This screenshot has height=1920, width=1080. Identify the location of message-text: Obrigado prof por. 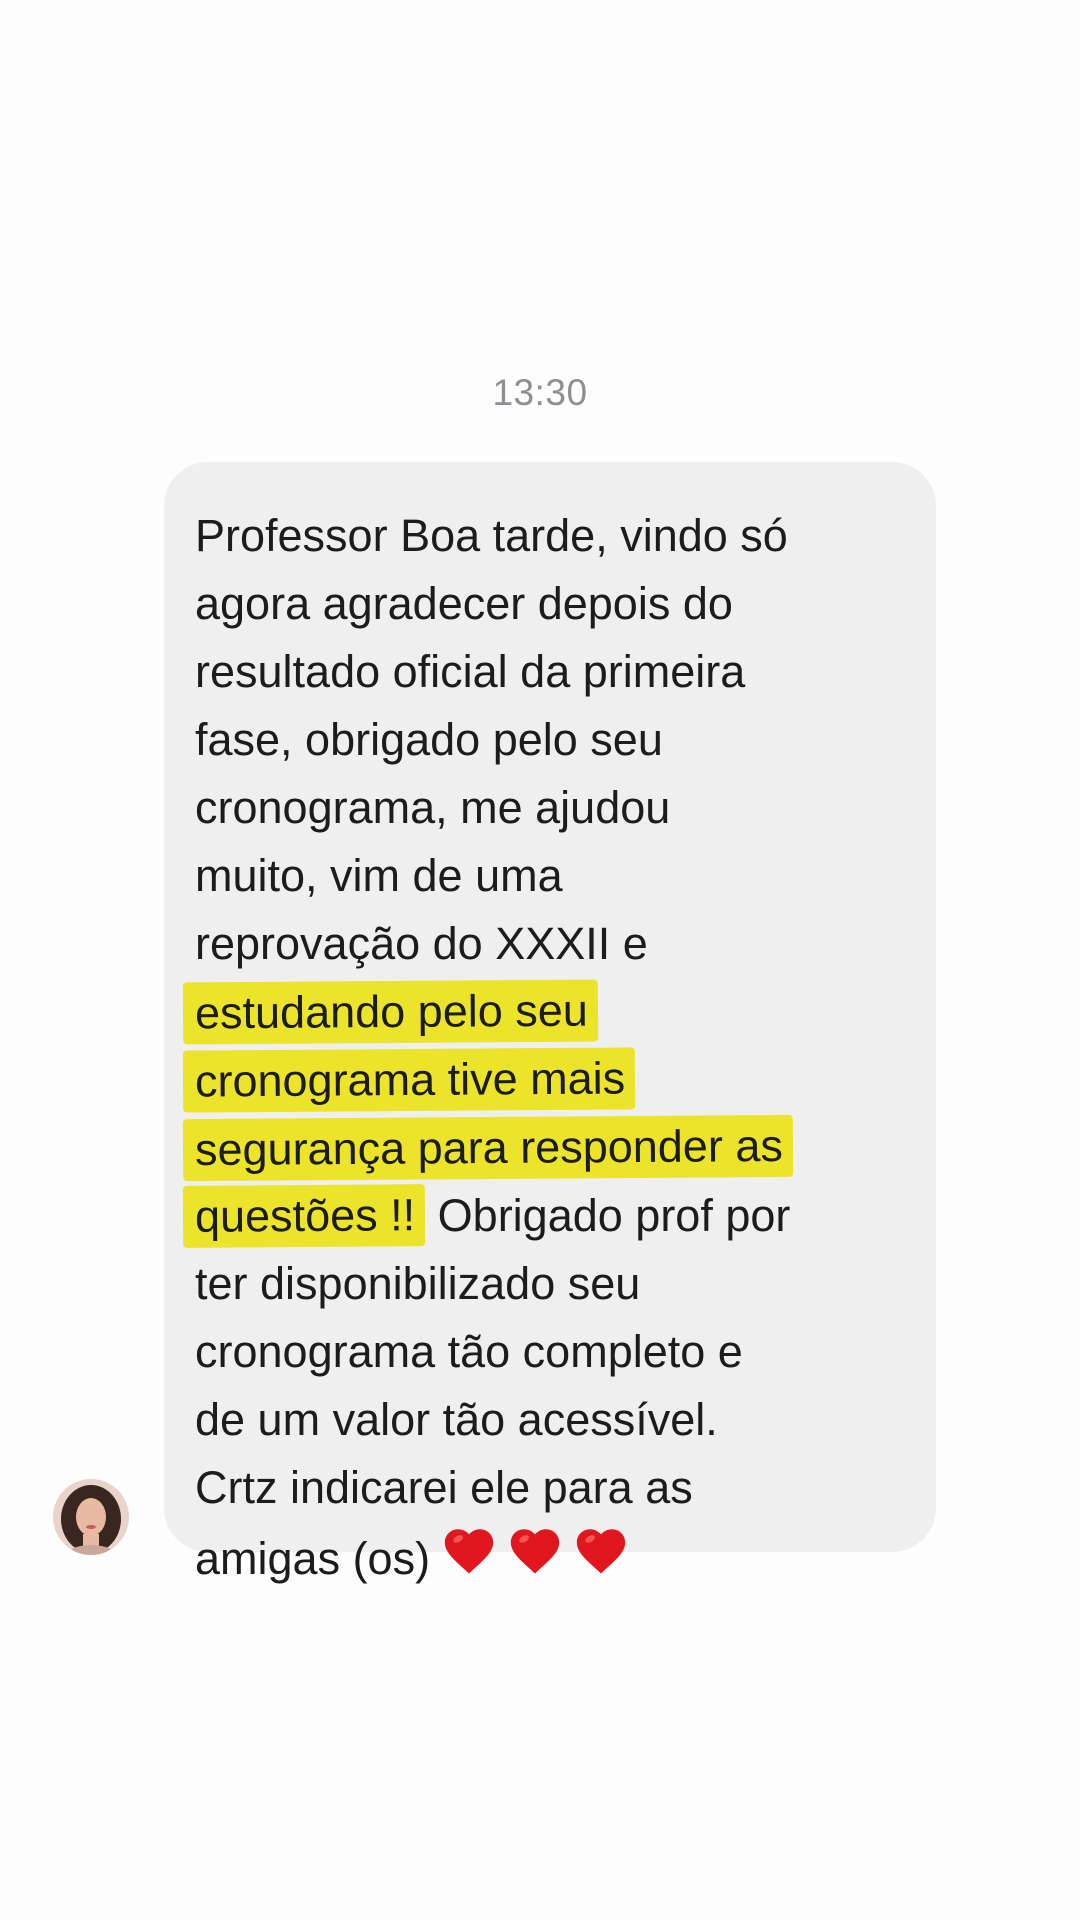
(614, 1215).